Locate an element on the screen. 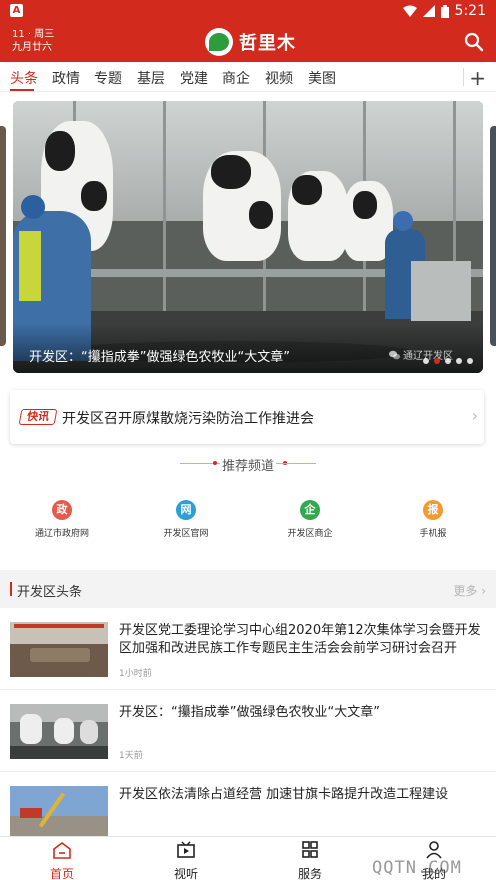 The width and height of the screenshot is (496, 880). channel-business: 企 开发区商企 is located at coordinates (310, 519).